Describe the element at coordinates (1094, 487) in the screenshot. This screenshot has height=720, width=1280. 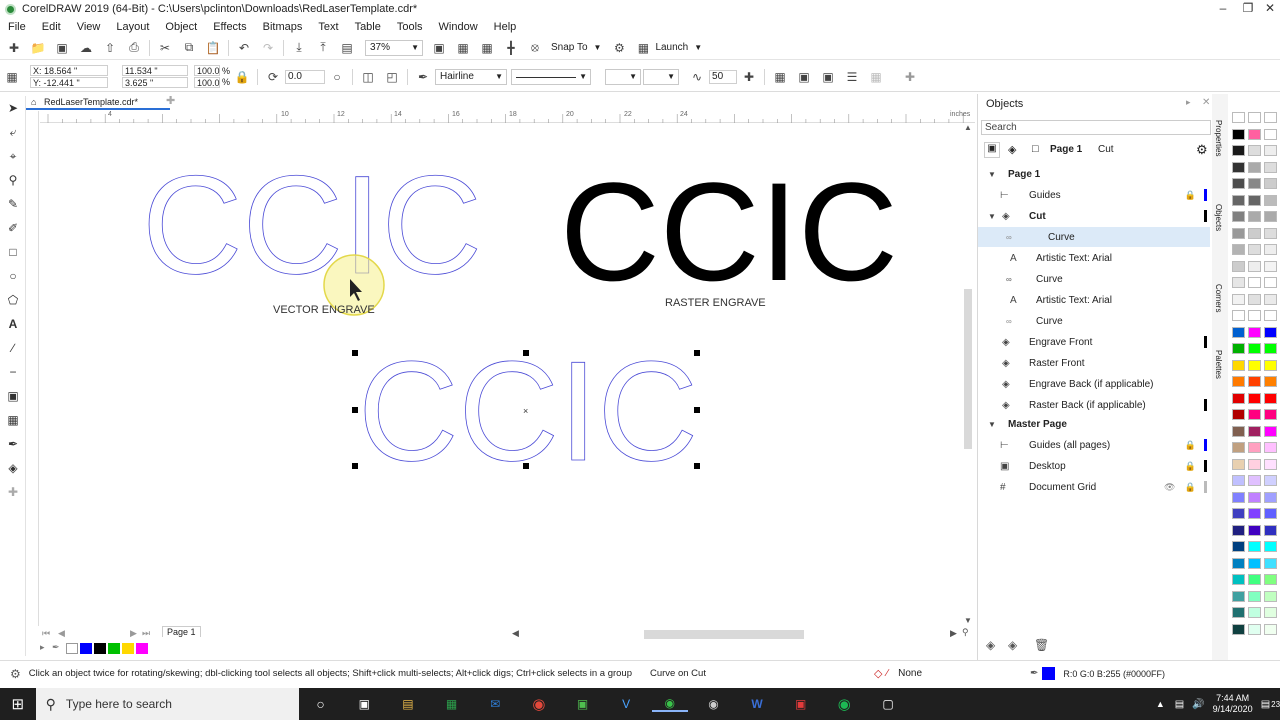
I see `tree-row-document-grid: # Document Grid 👁 🔒` at that location.